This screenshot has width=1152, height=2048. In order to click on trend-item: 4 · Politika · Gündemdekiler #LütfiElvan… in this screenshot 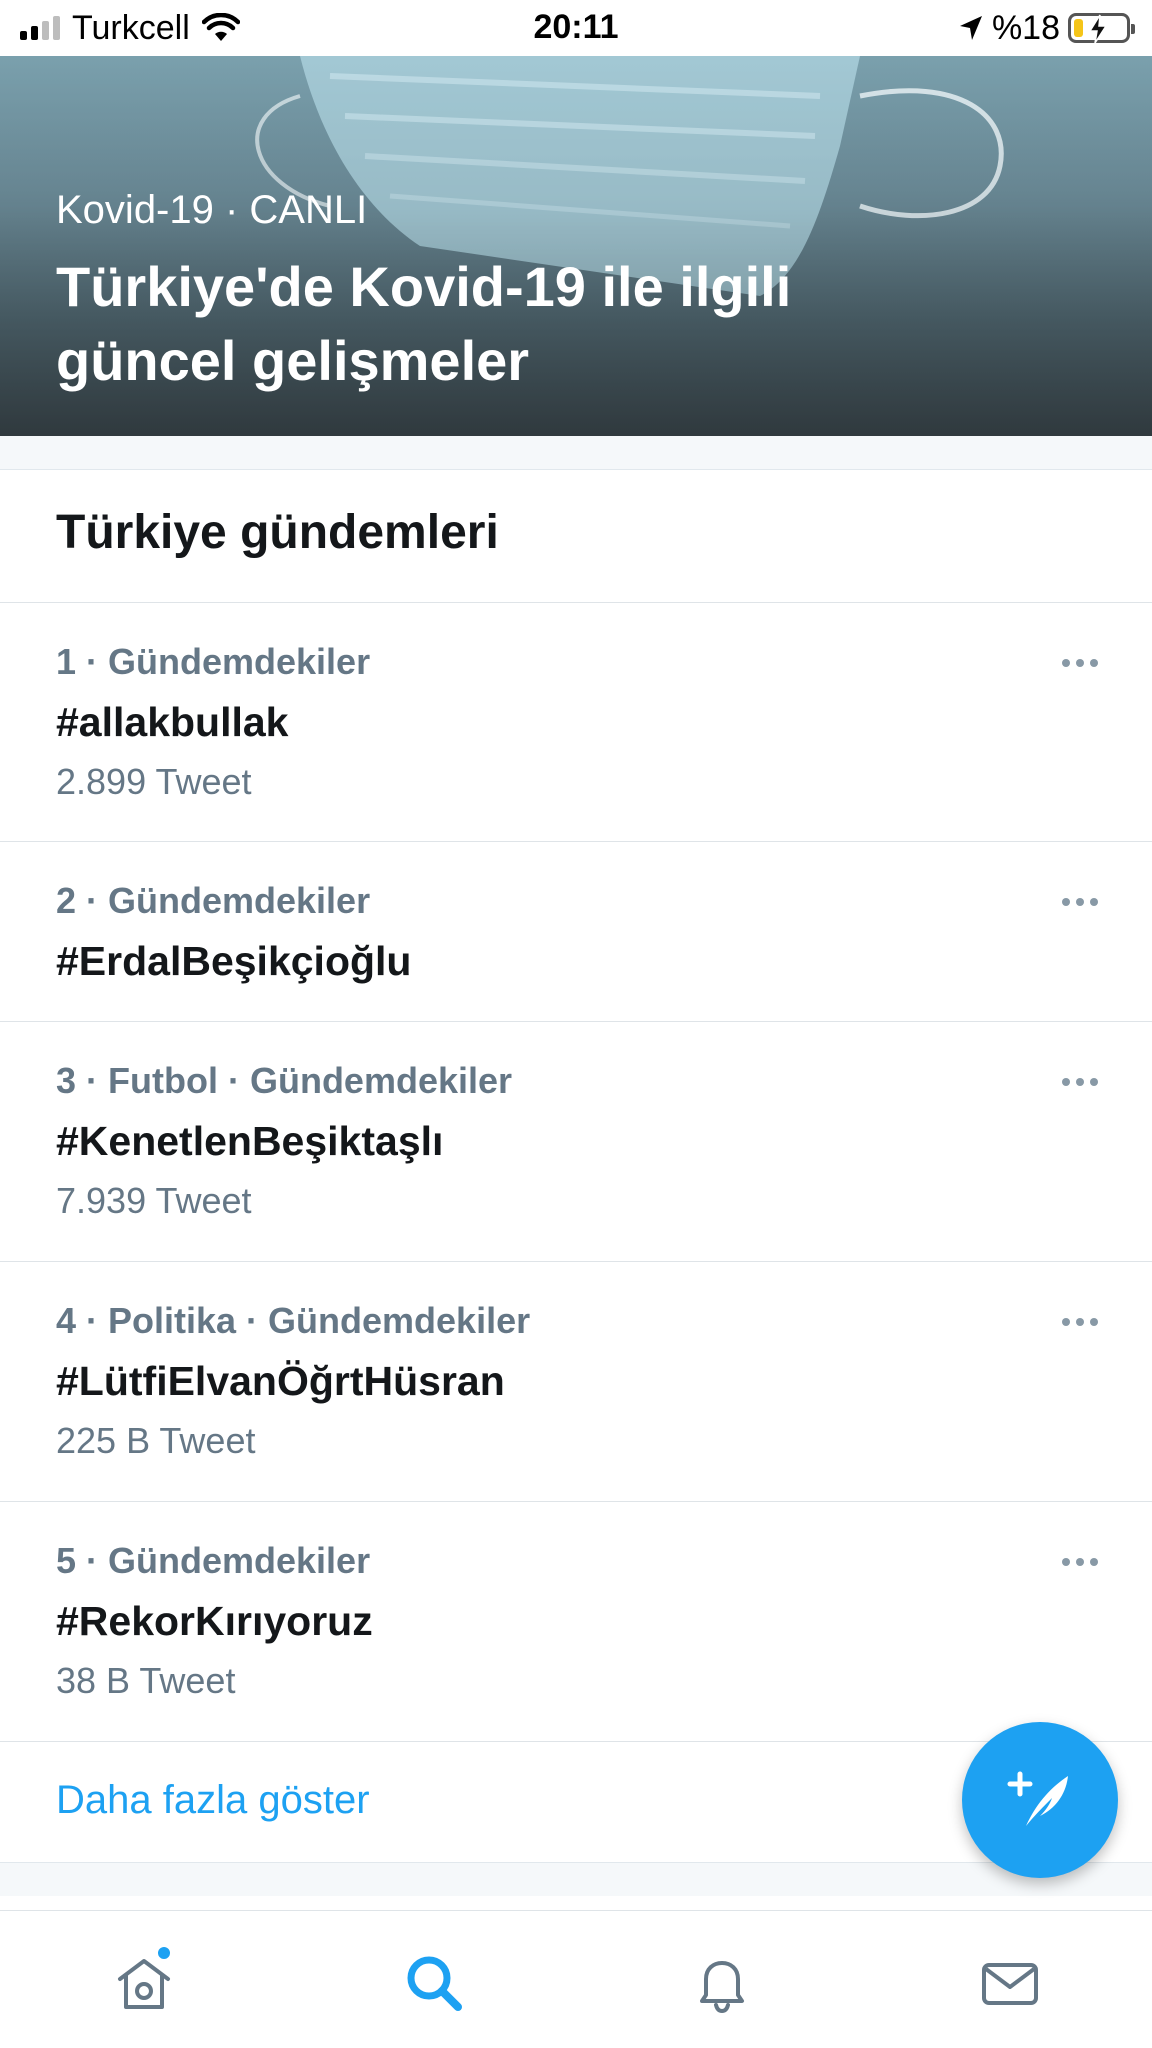, I will do `click(576, 1382)`.